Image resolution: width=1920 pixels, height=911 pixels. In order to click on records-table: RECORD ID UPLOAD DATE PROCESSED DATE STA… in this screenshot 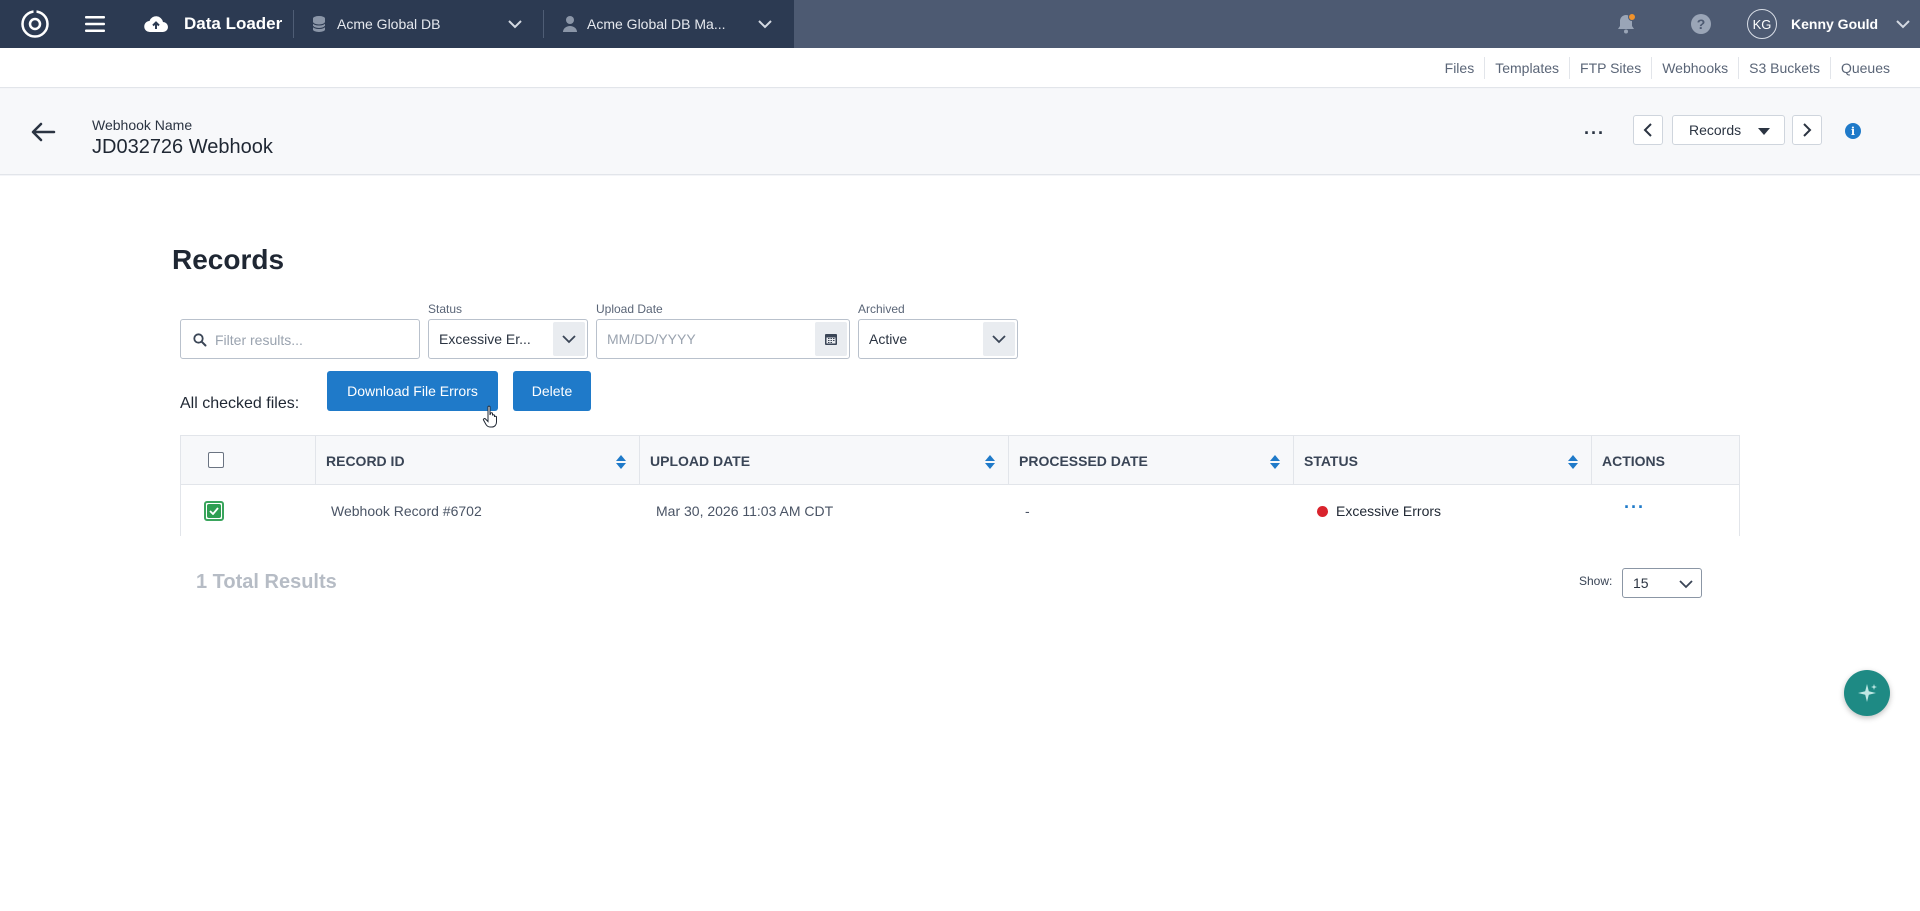, I will do `click(960, 485)`.